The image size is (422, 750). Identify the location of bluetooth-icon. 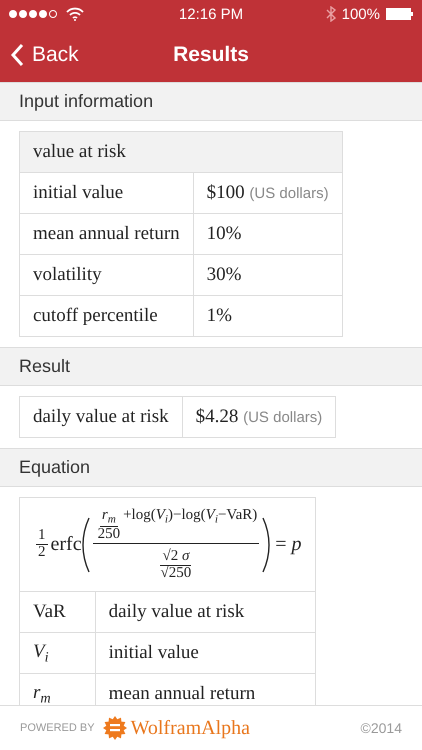
(331, 14).